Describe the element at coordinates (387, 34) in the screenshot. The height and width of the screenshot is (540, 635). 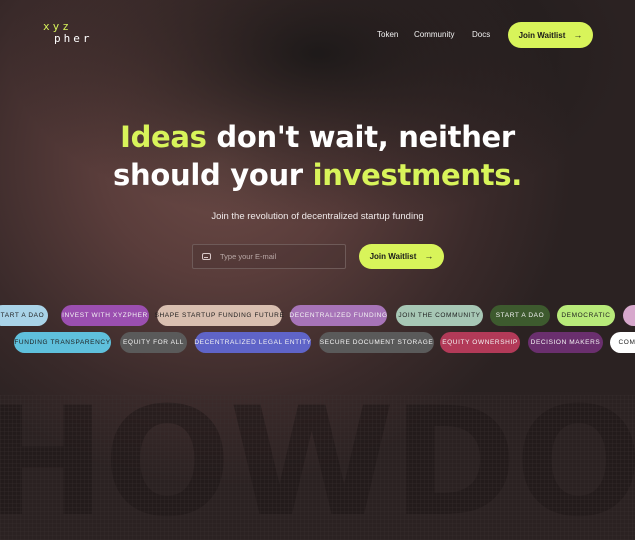
I see `nav-token-link: Token` at that location.